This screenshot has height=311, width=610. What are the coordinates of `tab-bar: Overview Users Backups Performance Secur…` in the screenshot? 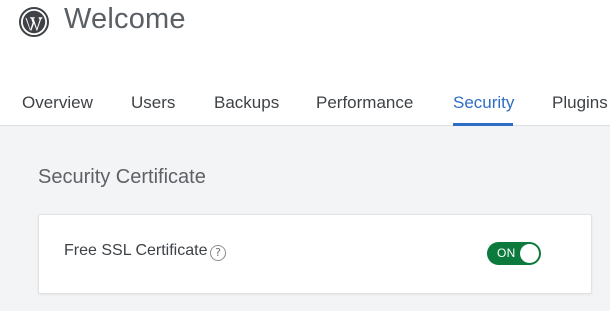 It's located at (305, 105).